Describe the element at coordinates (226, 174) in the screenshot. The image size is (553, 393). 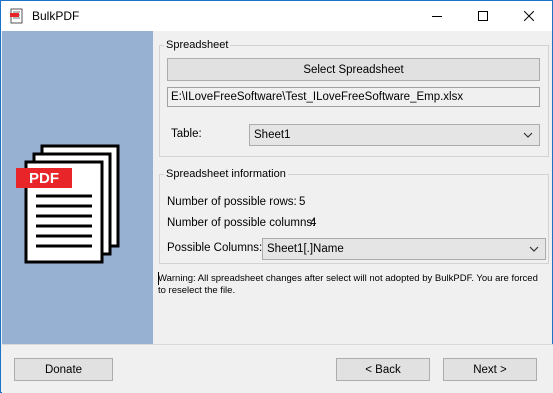
I see `spreadsheet-info-legend: Spreadsheet information` at that location.